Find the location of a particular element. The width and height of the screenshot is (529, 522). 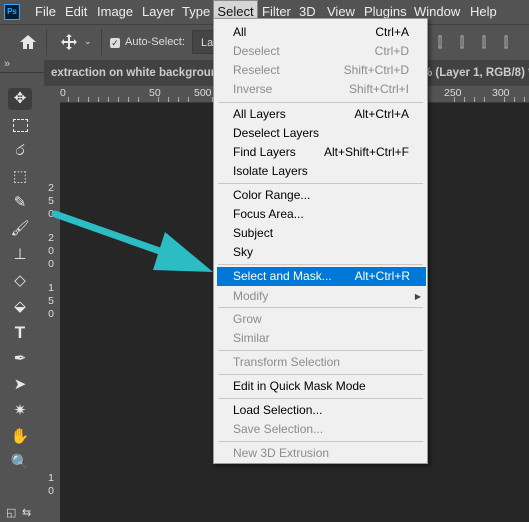

default-colors-icon: ◱ is located at coordinates (11, 512).